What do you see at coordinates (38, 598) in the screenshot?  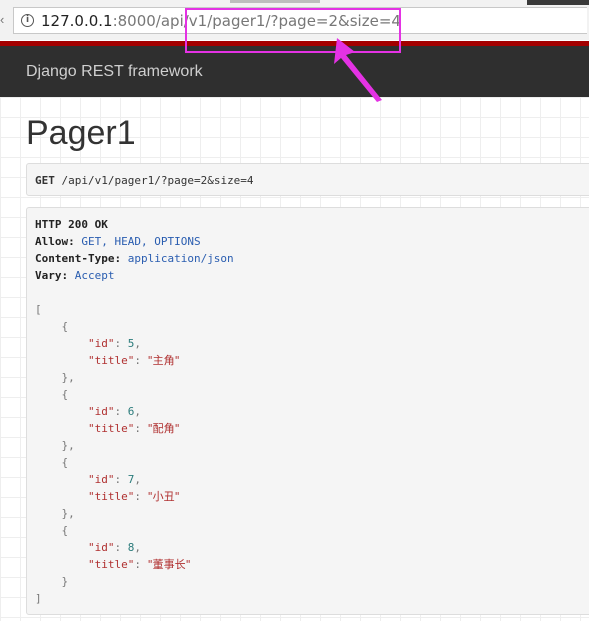 I see `json-close-bracket: ]` at bounding box center [38, 598].